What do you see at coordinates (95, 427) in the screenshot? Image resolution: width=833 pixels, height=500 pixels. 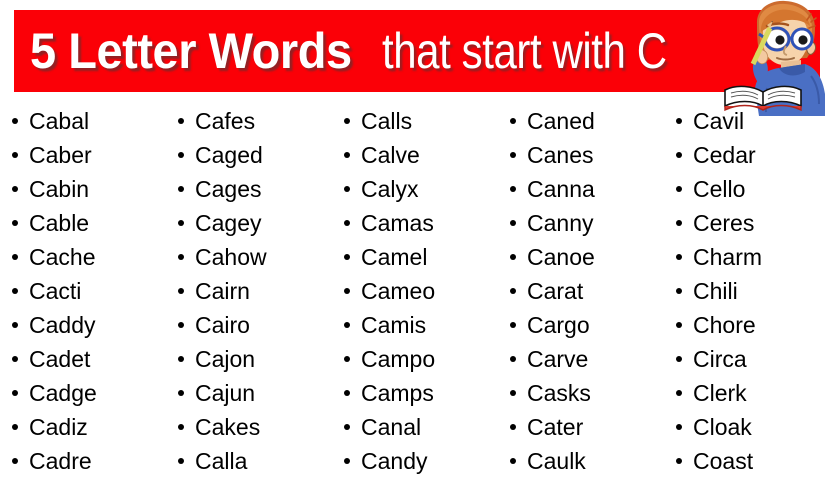 I see `list-item: Cadiz` at bounding box center [95, 427].